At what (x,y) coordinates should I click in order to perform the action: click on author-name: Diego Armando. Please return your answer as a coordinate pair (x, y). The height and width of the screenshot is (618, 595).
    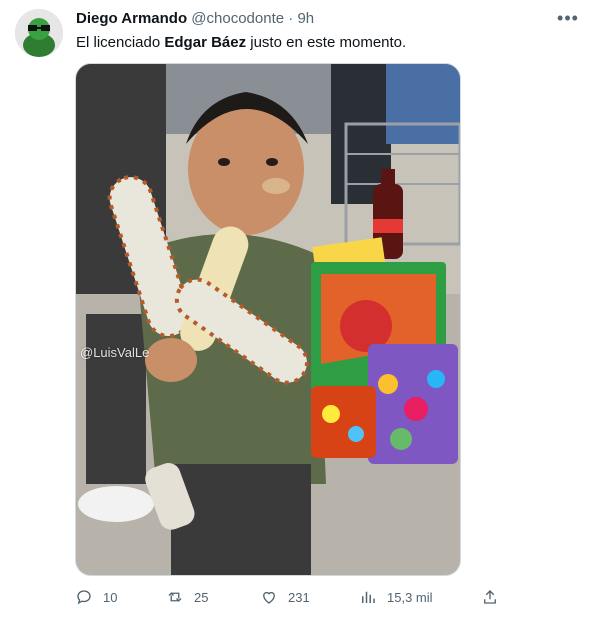
    Looking at the image, I should click on (131, 18).